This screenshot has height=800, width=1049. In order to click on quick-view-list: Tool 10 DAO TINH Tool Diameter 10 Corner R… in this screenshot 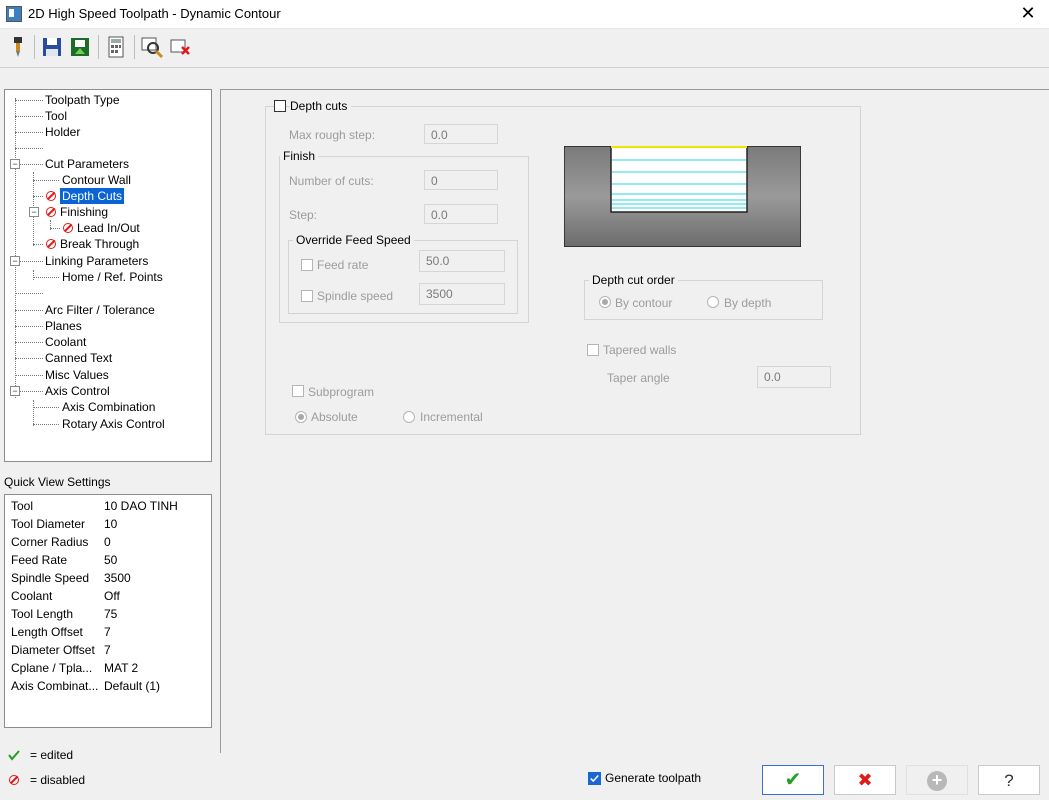, I will do `click(108, 611)`.